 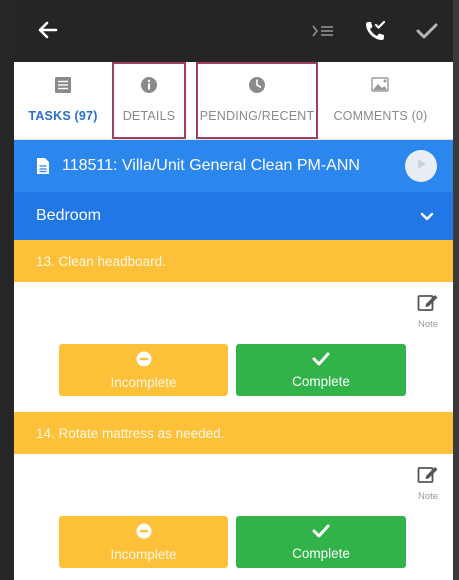 I want to click on image-icon, so click(x=380, y=87).